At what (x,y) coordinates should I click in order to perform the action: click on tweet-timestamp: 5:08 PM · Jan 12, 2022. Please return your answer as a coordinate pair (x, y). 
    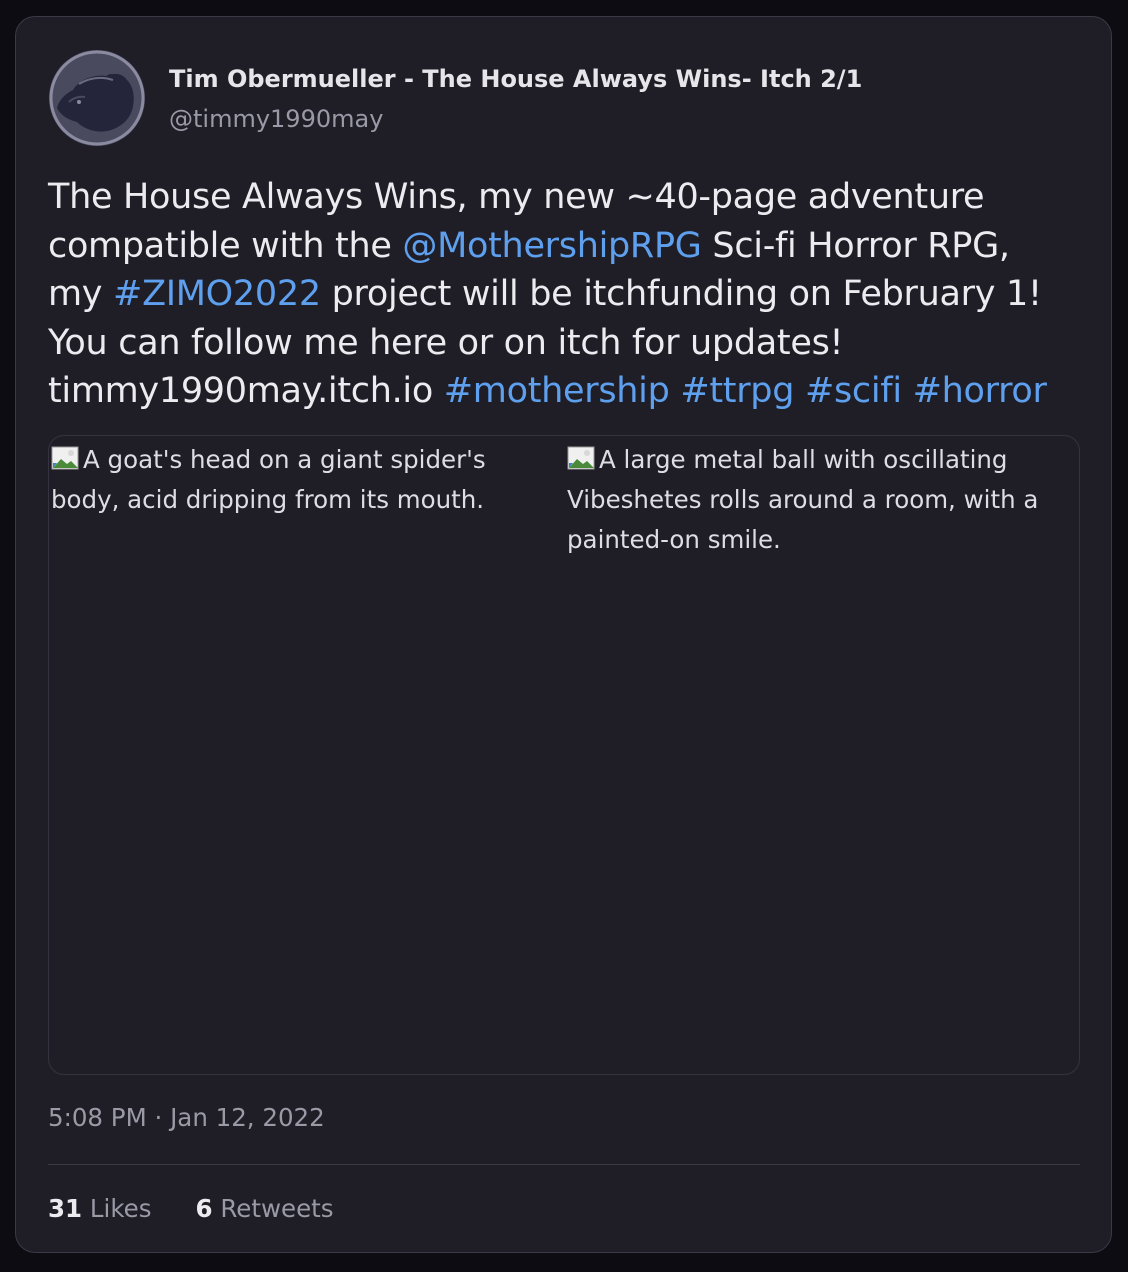
    Looking at the image, I should click on (186, 1117).